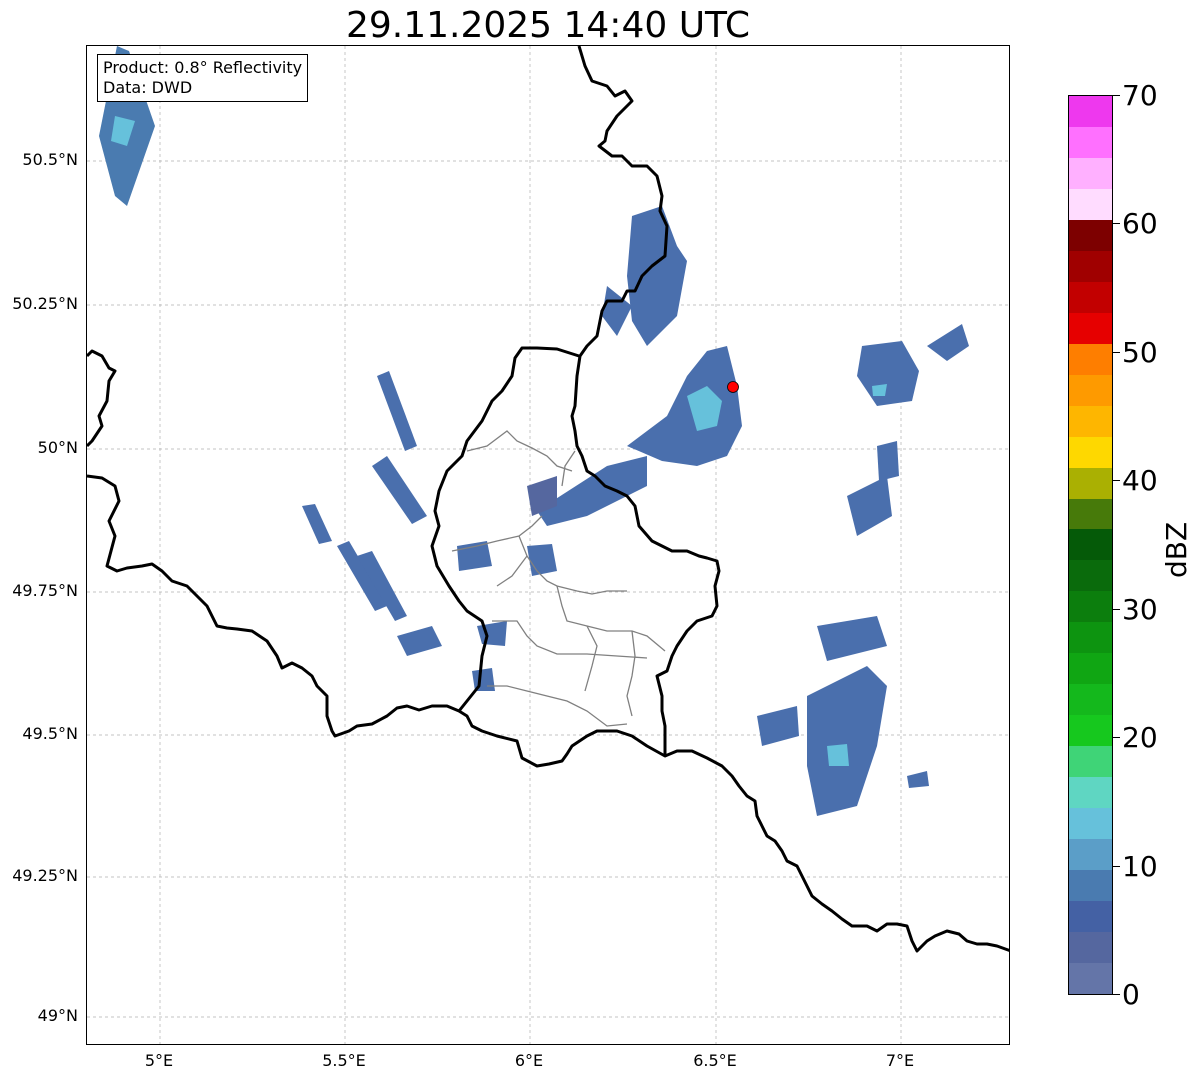 Image resolution: width=1202 pixels, height=1081 pixels. What do you see at coordinates (1140, 223) in the screenshot?
I see `colorbar-tick-label: 60` at bounding box center [1140, 223].